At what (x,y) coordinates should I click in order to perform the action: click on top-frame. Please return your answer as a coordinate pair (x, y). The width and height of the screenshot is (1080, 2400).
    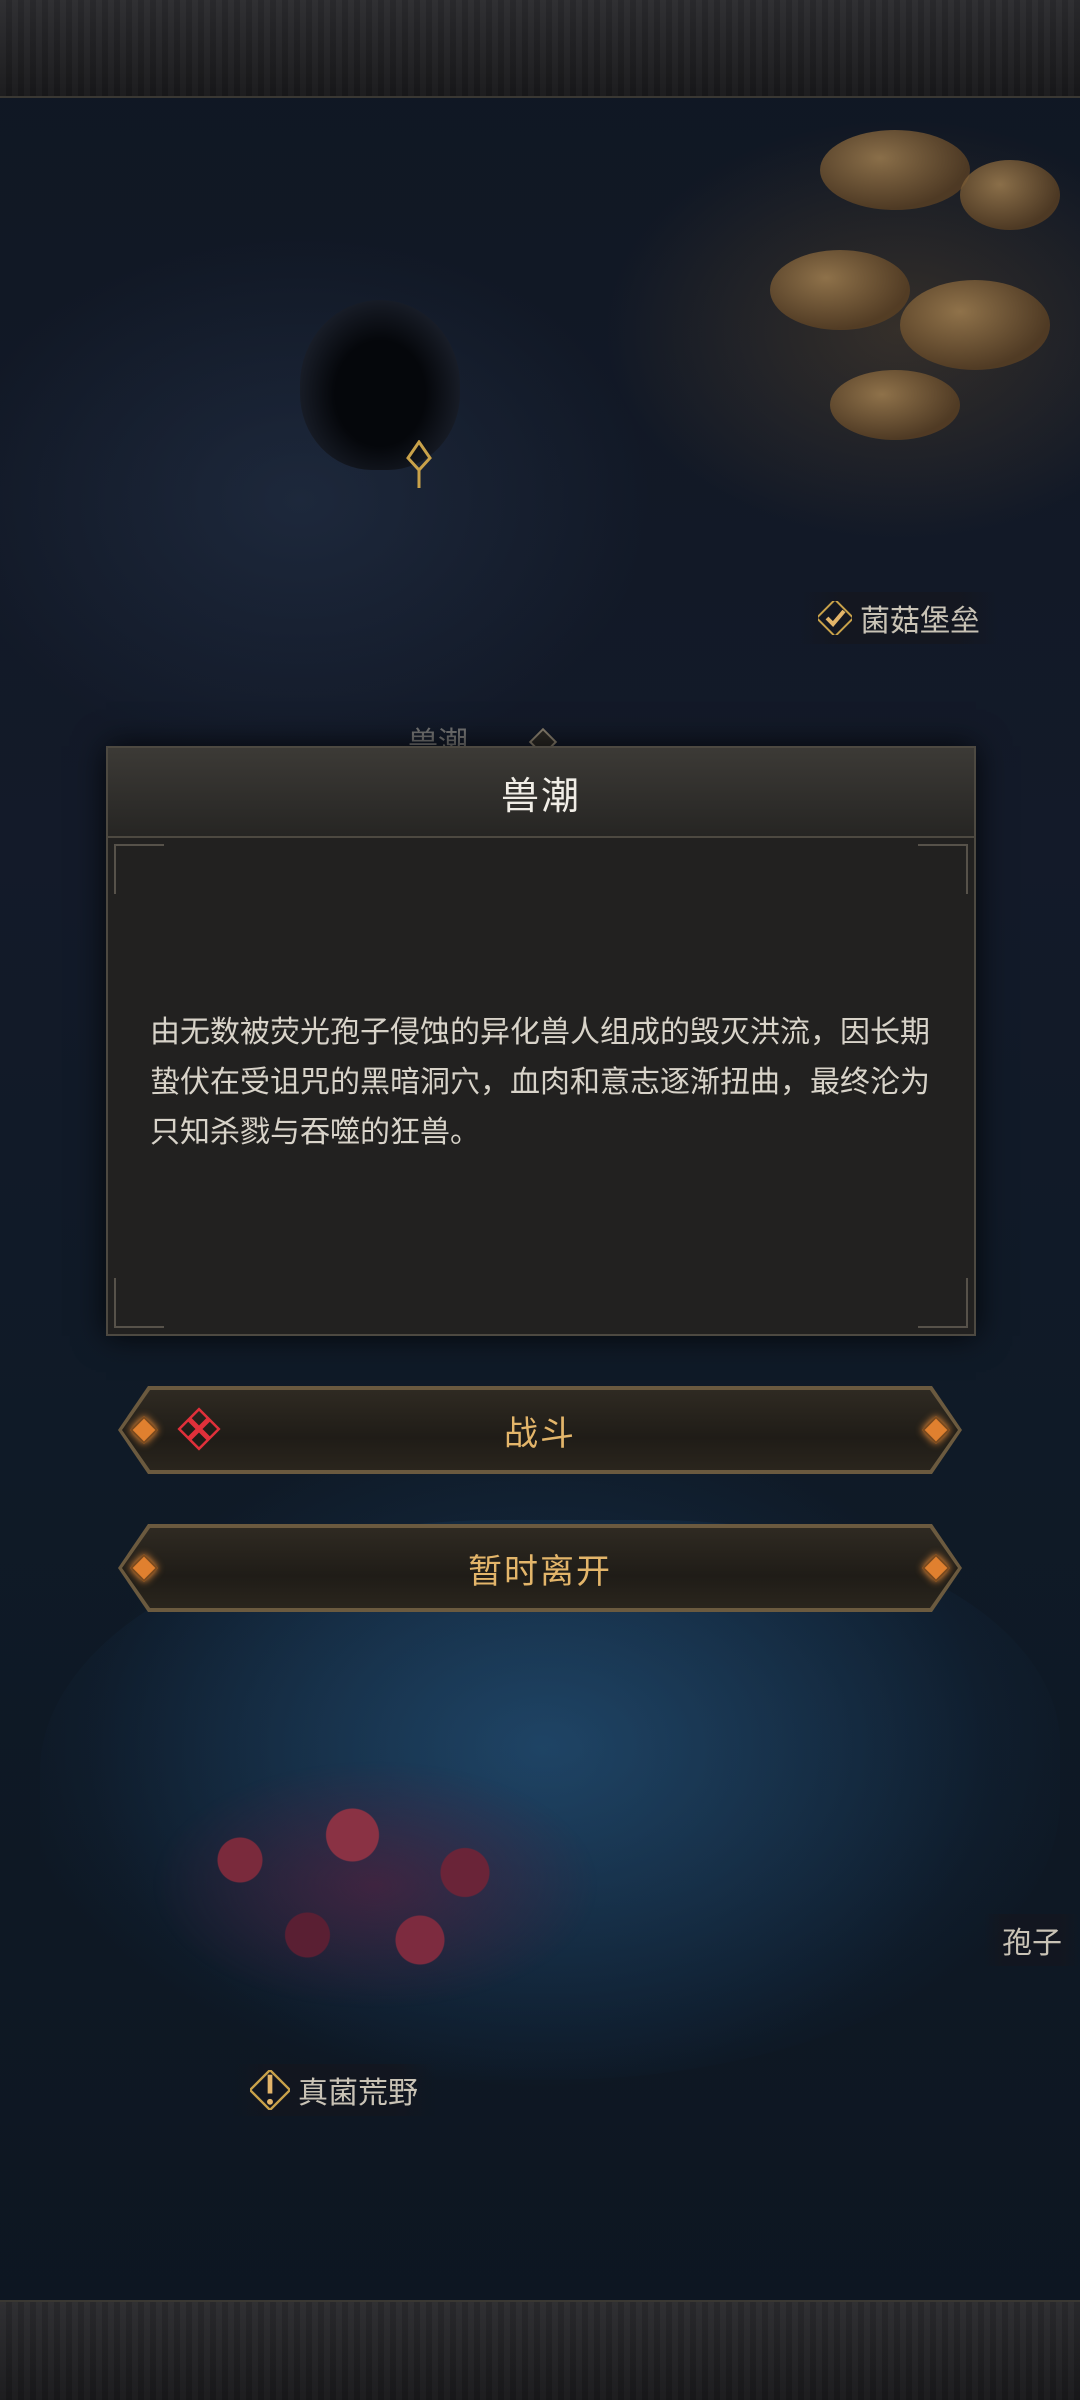
    Looking at the image, I should click on (540, 49).